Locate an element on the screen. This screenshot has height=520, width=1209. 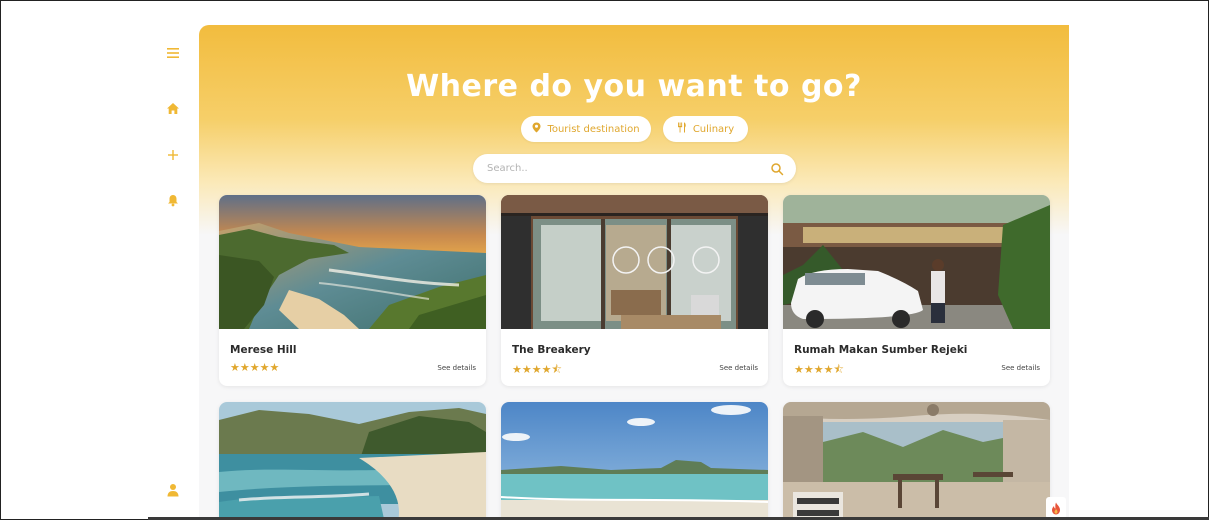
destination-card: The Breakery ★★★★⯪ See details is located at coordinates (634, 290).